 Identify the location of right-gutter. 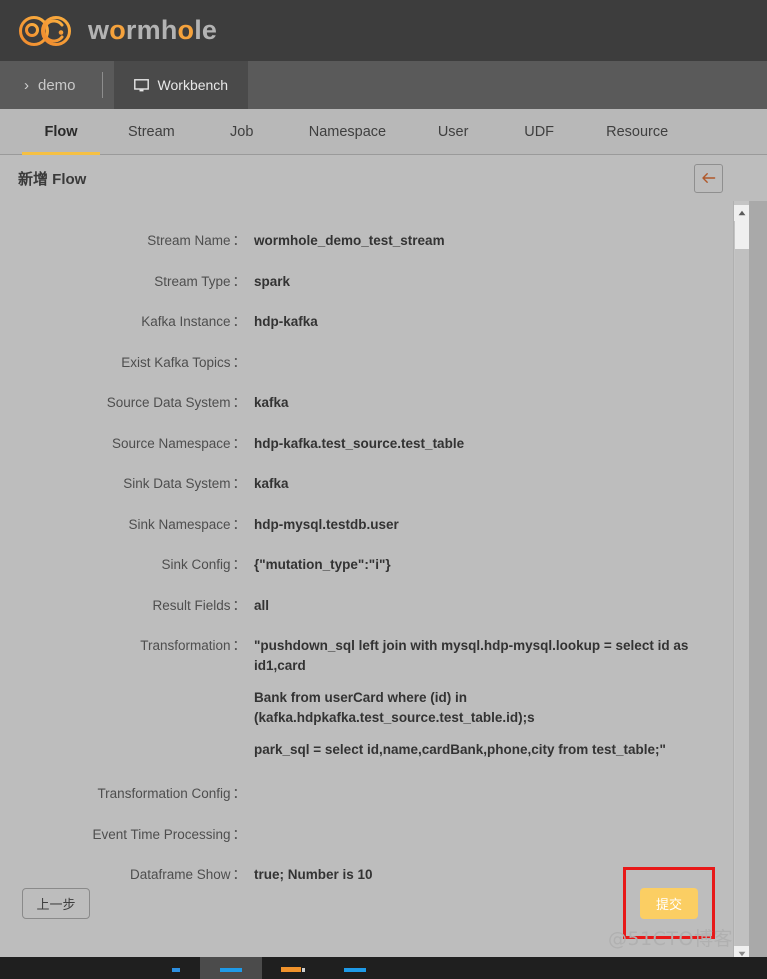
(758, 583).